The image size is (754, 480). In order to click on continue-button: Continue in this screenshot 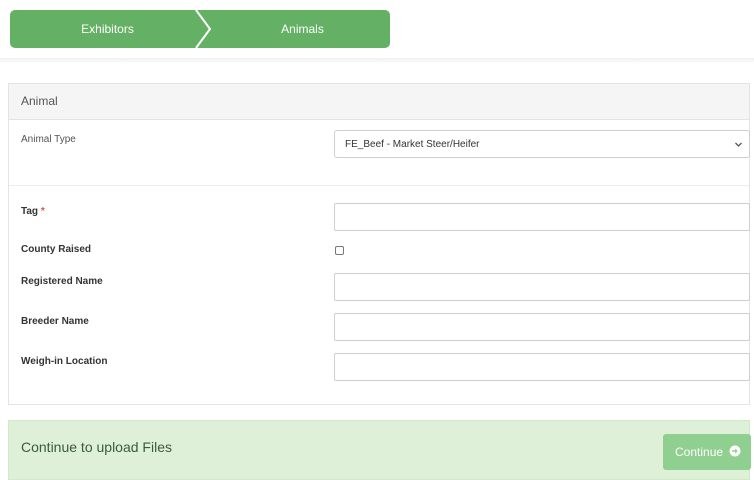, I will do `click(707, 452)`.